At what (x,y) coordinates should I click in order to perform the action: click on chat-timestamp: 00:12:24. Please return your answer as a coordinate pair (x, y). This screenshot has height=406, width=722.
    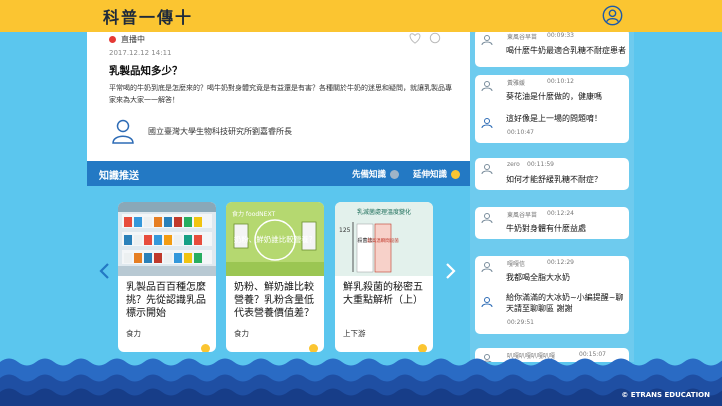
    Looking at the image, I should click on (560, 213).